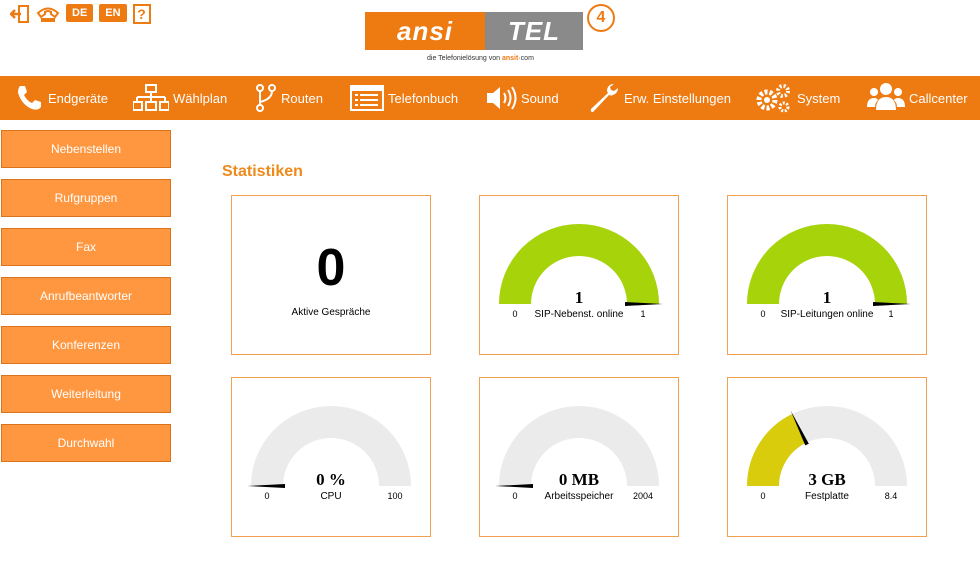 This screenshot has height=579, width=980. I want to click on nav-endgeraete: Endgeräte, so click(61, 98).